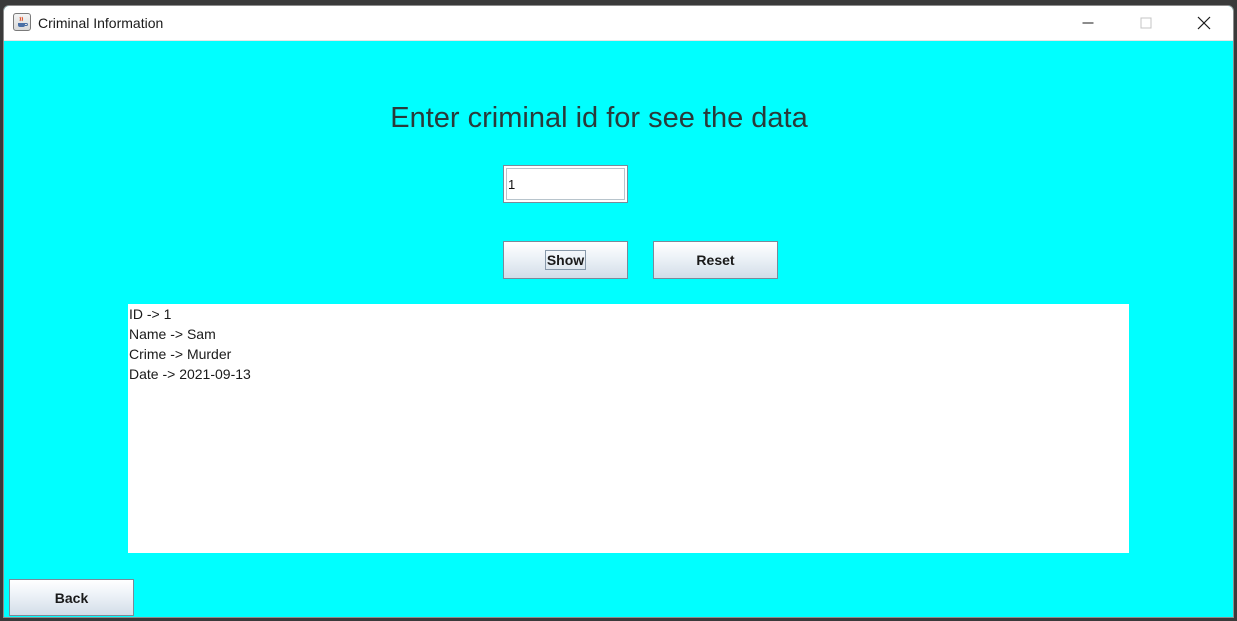 The width and height of the screenshot is (1237, 621). What do you see at coordinates (150, 314) in the screenshot?
I see `output-line-id: ID -> 1` at bounding box center [150, 314].